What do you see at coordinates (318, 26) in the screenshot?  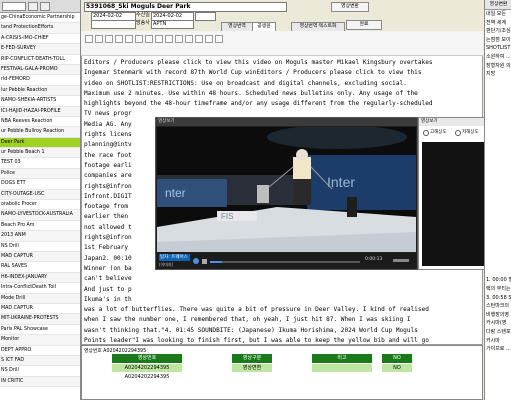 I see `tab-text: 영상번역 텍스트화` at bounding box center [318, 26].